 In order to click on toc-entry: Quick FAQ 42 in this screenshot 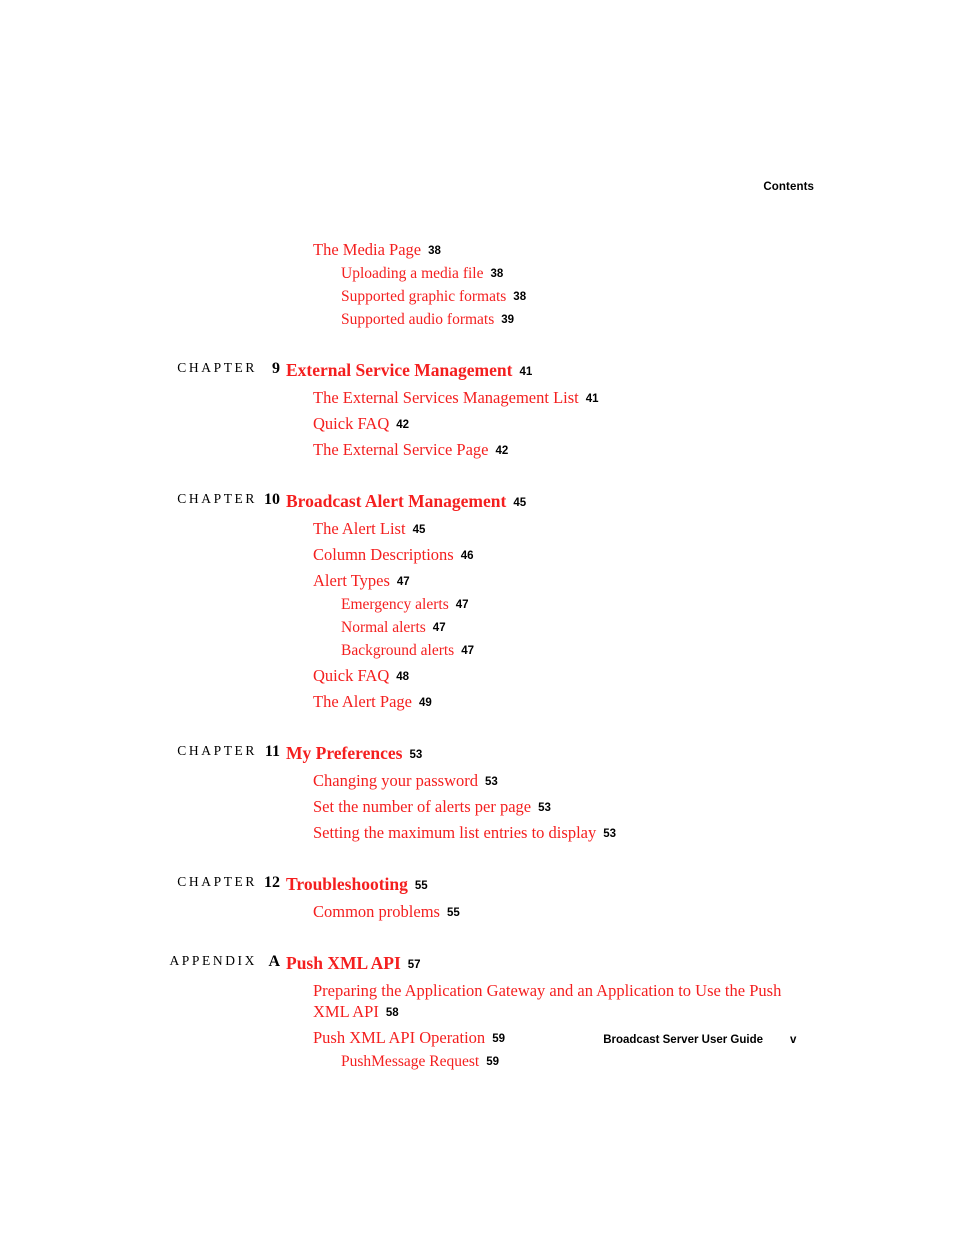, I will do `click(477, 425)`.